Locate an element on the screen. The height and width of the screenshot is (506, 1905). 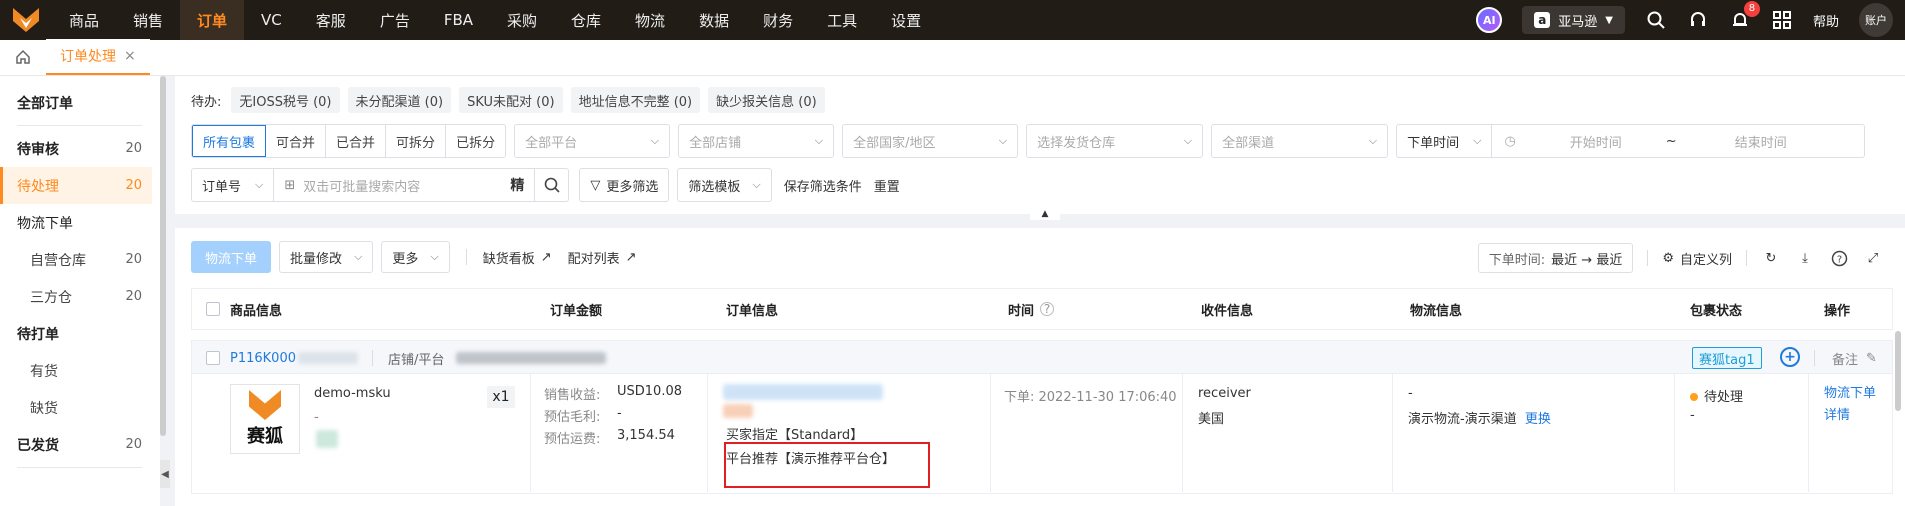
collapse-filters-arrow: ▲ is located at coordinates (1045, 214).